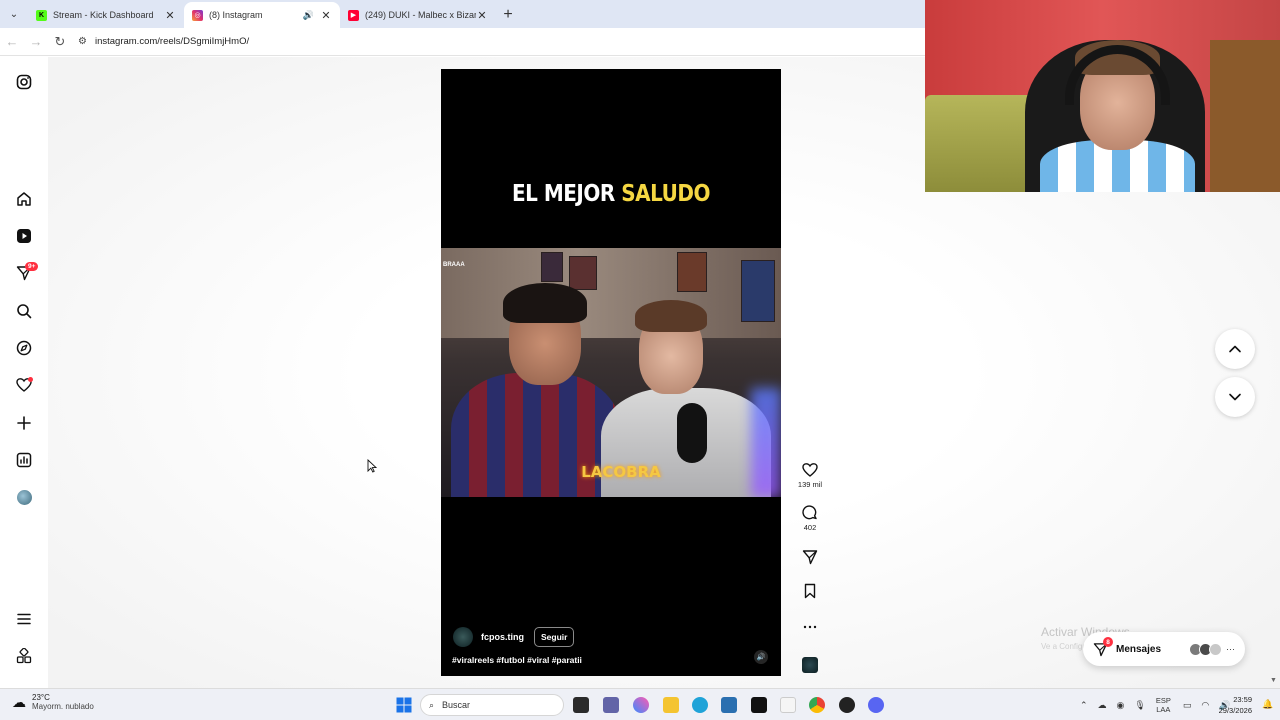  Describe the element at coordinates (24, 82) in the screenshot. I see `instagram-logo-icon` at that location.